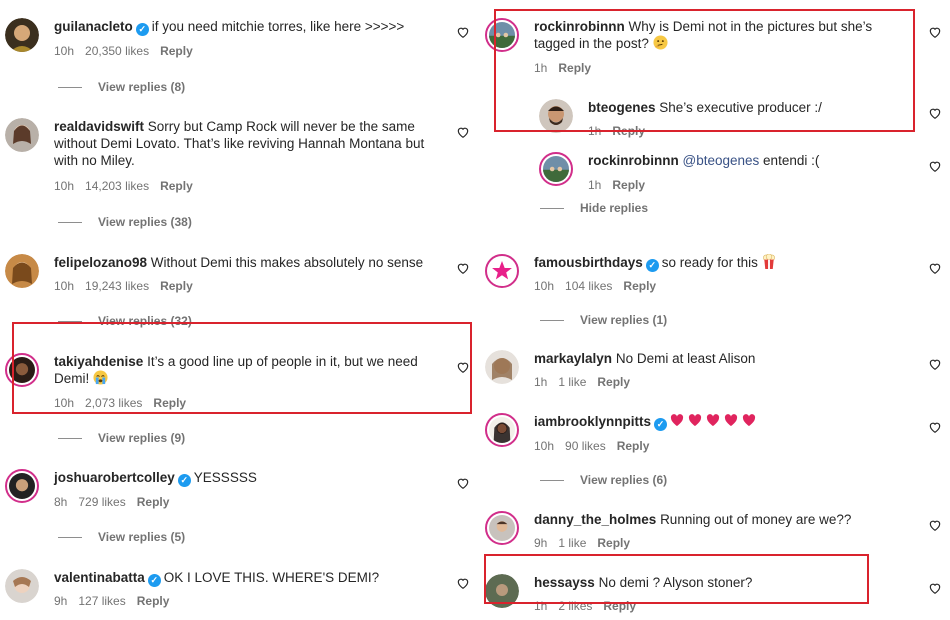 The height and width of the screenshot is (620, 950). What do you see at coordinates (575, 606) in the screenshot?
I see `like-count: 2 likes` at bounding box center [575, 606].